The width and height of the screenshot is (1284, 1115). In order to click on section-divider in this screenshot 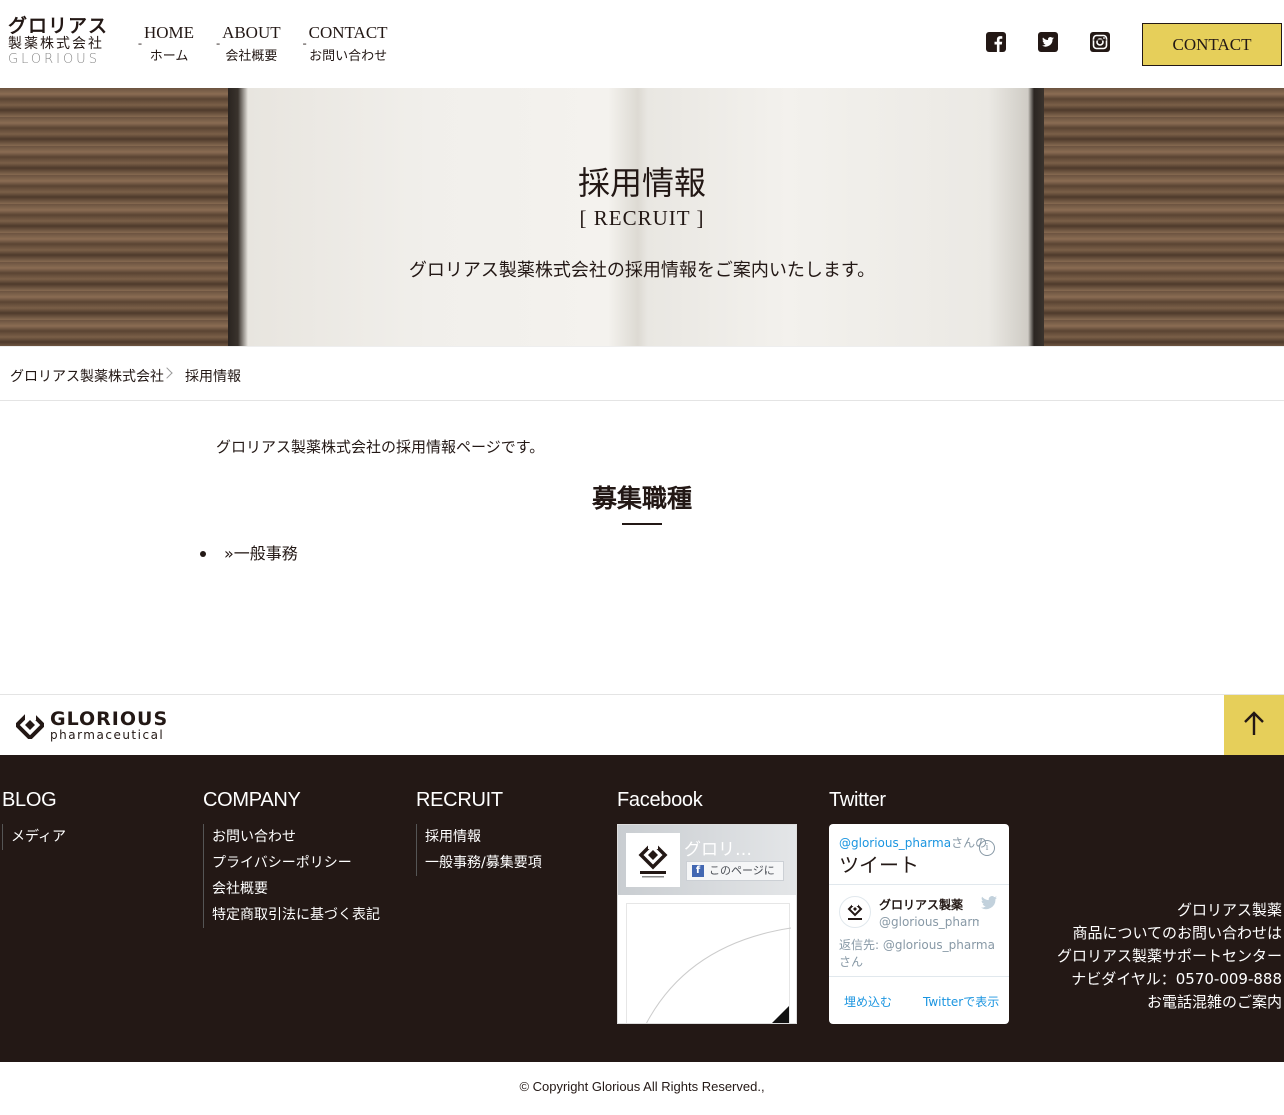, I will do `click(642, 524)`.